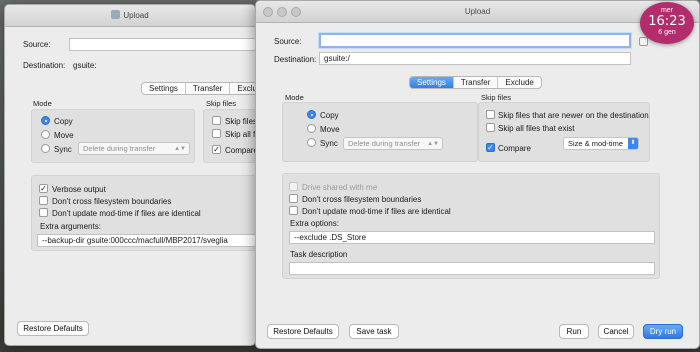  I want to click on front-window-title: Upload, so click(477, 11).